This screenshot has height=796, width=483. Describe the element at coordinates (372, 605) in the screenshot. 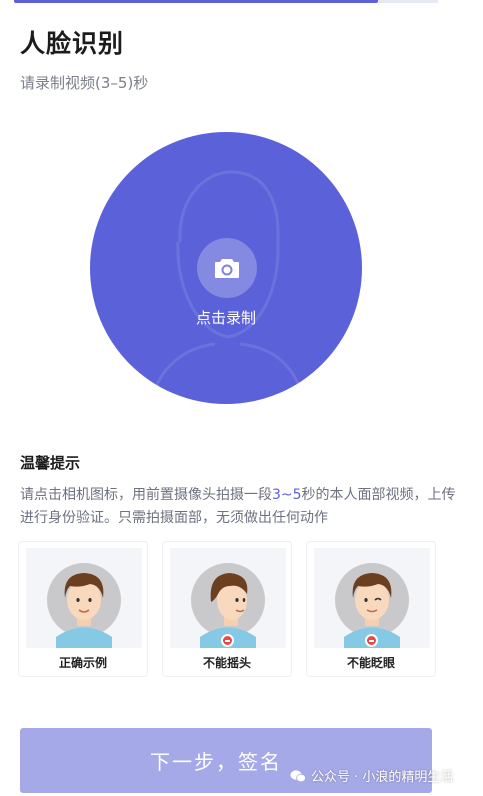

I see `face-winking-icon` at that location.